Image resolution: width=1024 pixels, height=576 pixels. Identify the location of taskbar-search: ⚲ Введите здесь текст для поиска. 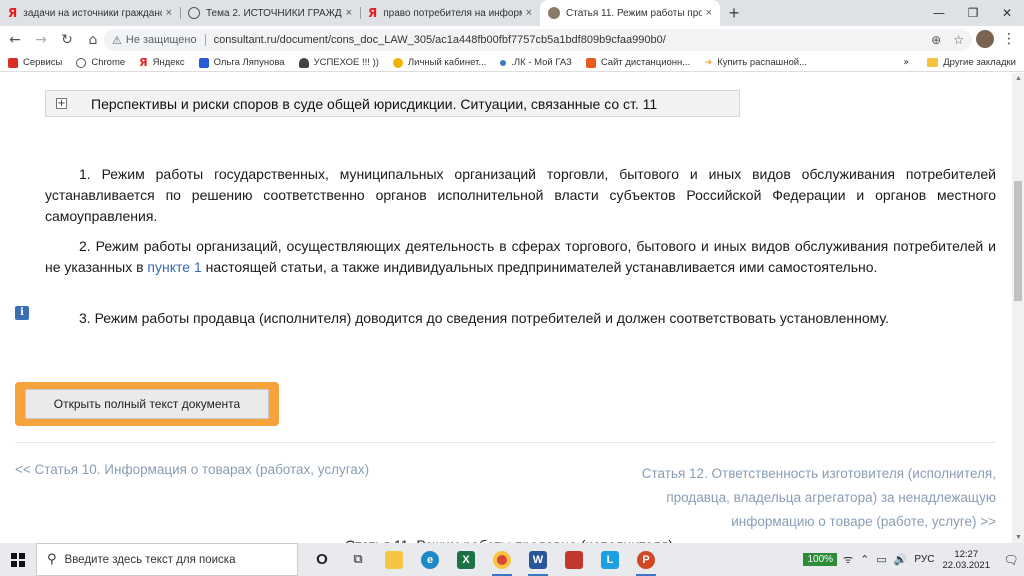
(167, 559).